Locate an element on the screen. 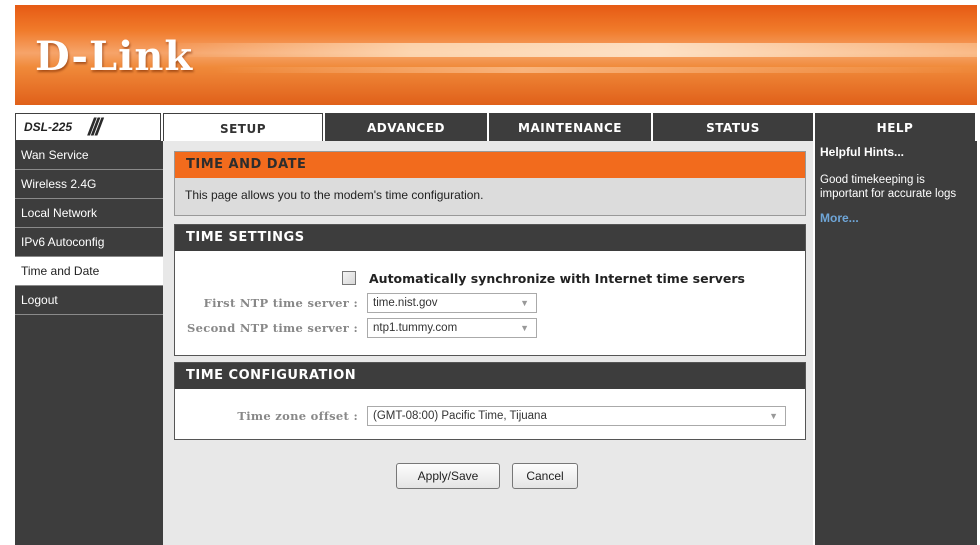 The image size is (980, 545). tab-help: HELP is located at coordinates (895, 127).